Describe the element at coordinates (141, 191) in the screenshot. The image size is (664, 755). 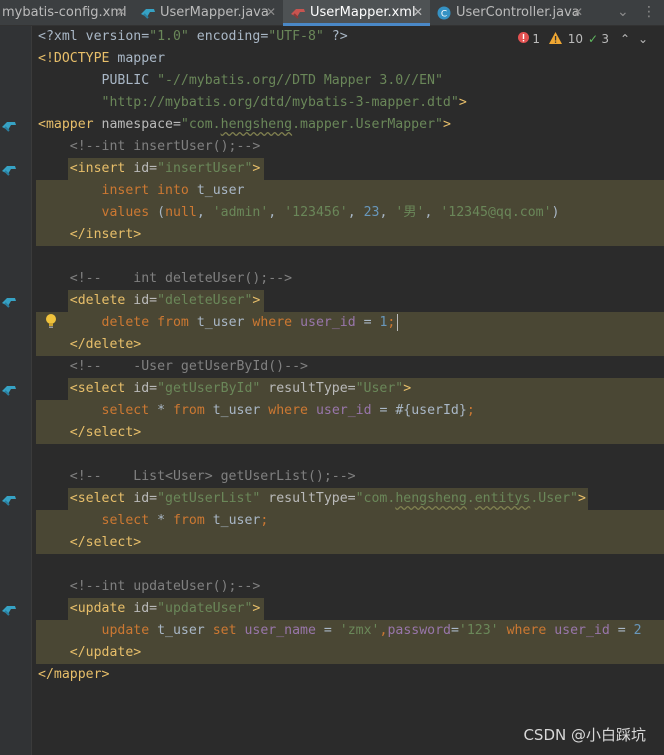
I see `code-line: insert into t_user` at that location.